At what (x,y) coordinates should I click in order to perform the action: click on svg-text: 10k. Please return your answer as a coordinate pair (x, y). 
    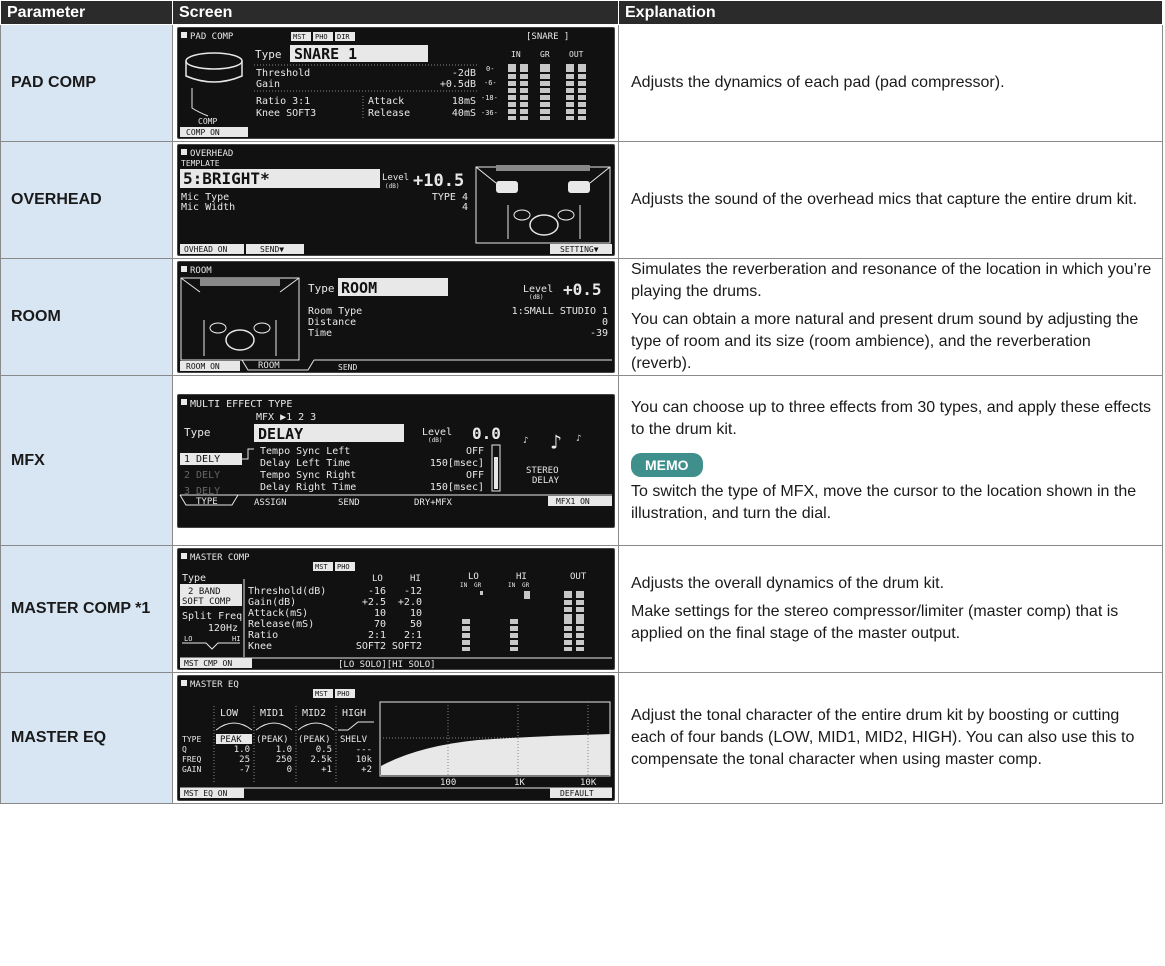
    Looking at the image, I should click on (364, 760).